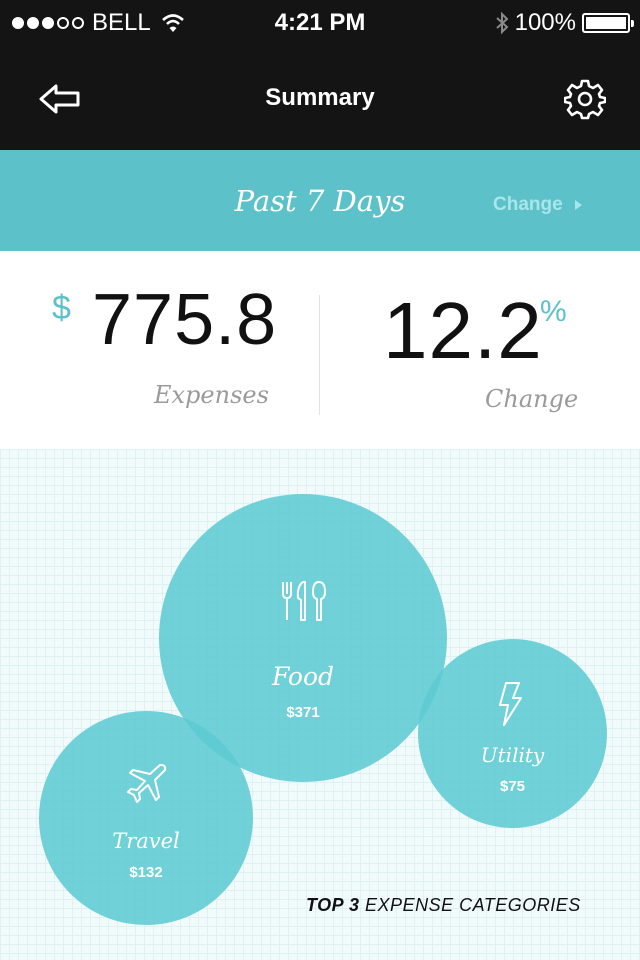 The width and height of the screenshot is (640, 960). What do you see at coordinates (333, 905) in the screenshot?
I see `caption-bold: TOP 3` at bounding box center [333, 905].